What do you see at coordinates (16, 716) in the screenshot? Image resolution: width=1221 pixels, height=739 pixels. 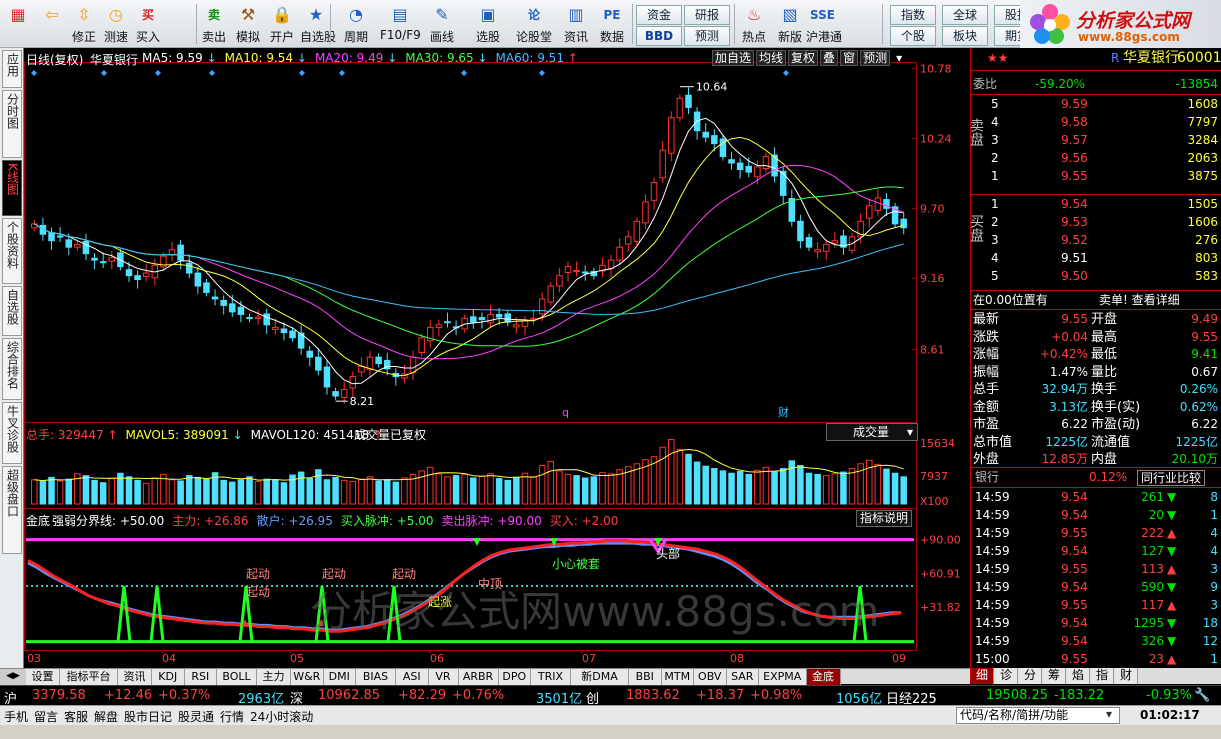 I see `function-link: 手机` at bounding box center [16, 716].